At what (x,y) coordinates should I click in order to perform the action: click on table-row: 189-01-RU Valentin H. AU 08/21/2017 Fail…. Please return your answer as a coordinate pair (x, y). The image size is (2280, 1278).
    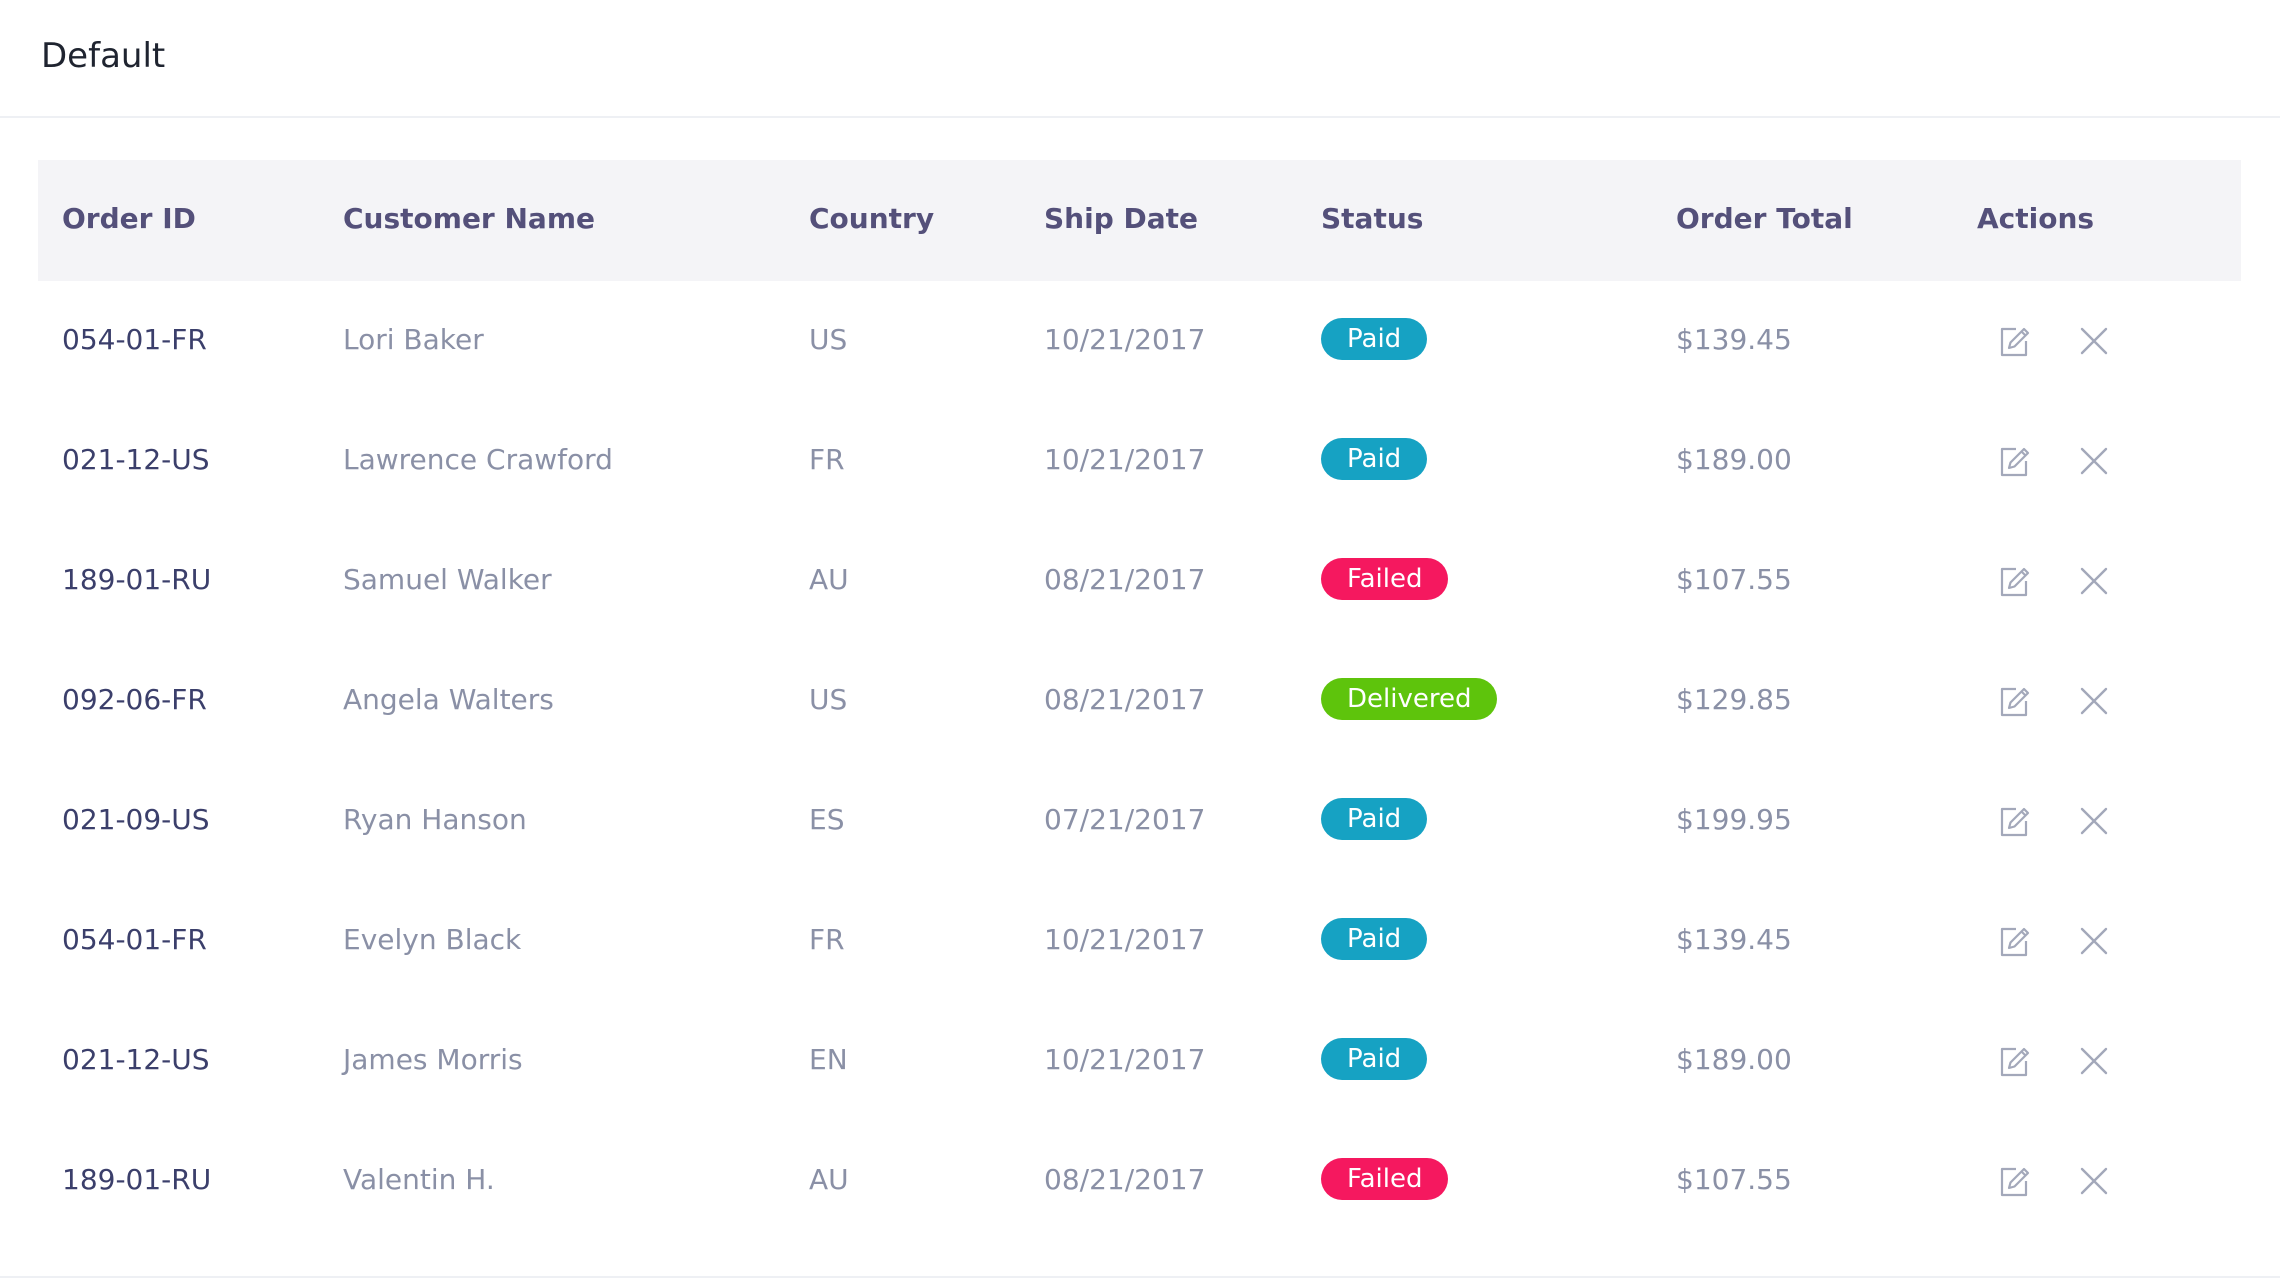
    Looking at the image, I should click on (1139, 1181).